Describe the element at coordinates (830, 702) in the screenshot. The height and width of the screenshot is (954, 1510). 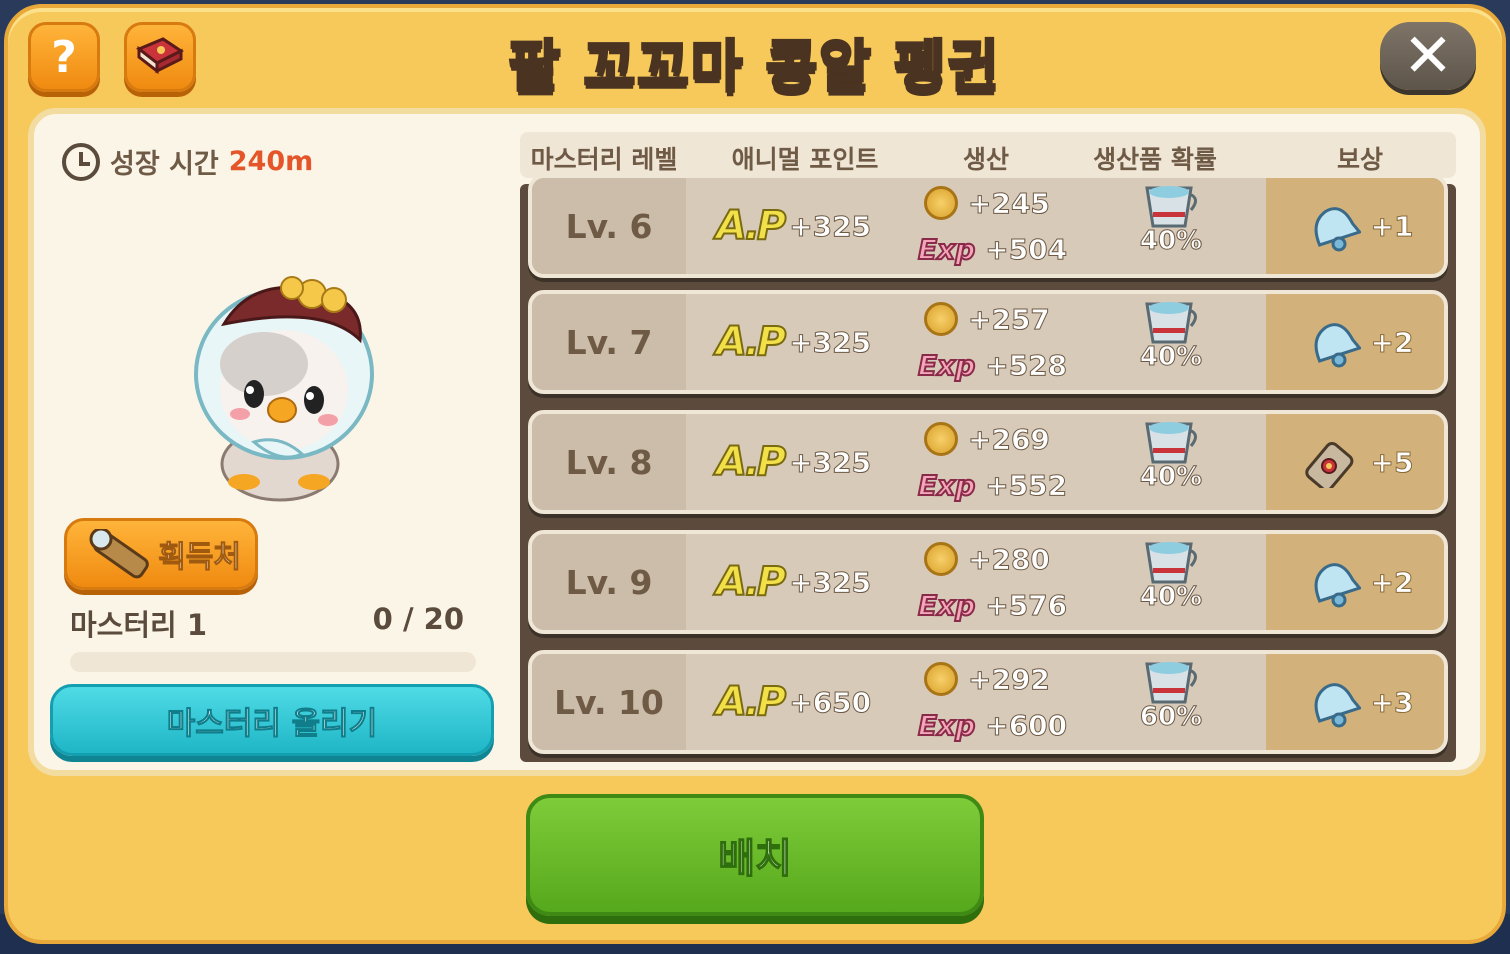
I see `ap-value: +650` at that location.